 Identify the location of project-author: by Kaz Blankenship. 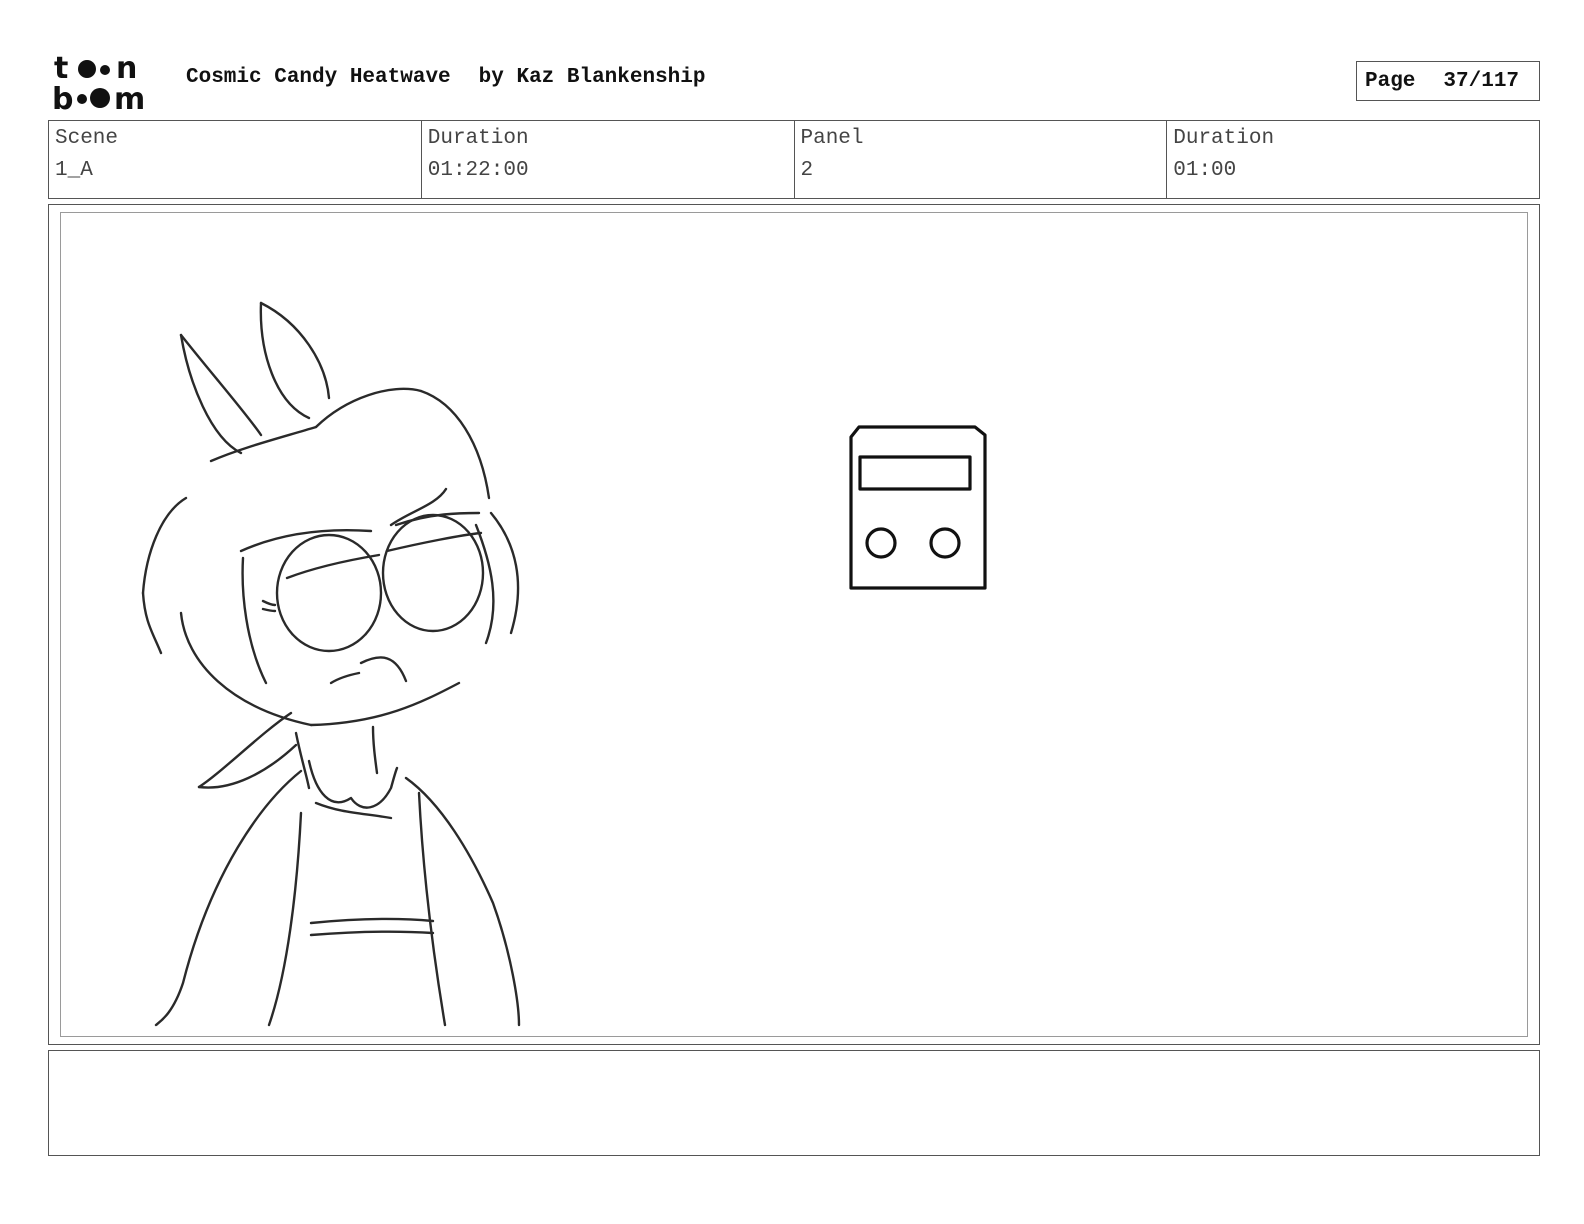
(592, 77).